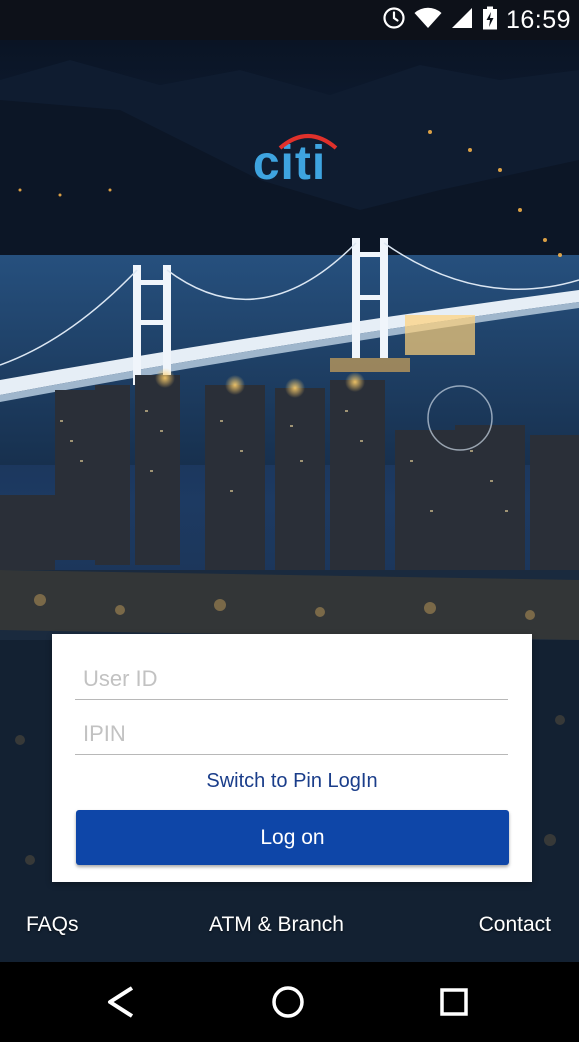 This screenshot has width=579, height=1042. What do you see at coordinates (515, 925) in the screenshot?
I see `contact-link: Contact` at bounding box center [515, 925].